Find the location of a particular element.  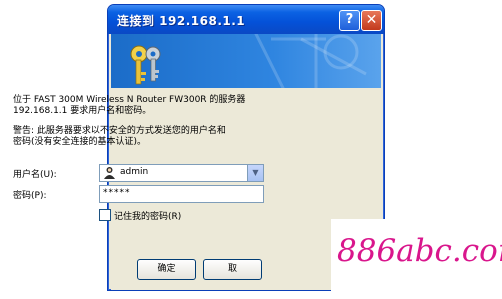

keys-icon is located at coordinates (248, 61).